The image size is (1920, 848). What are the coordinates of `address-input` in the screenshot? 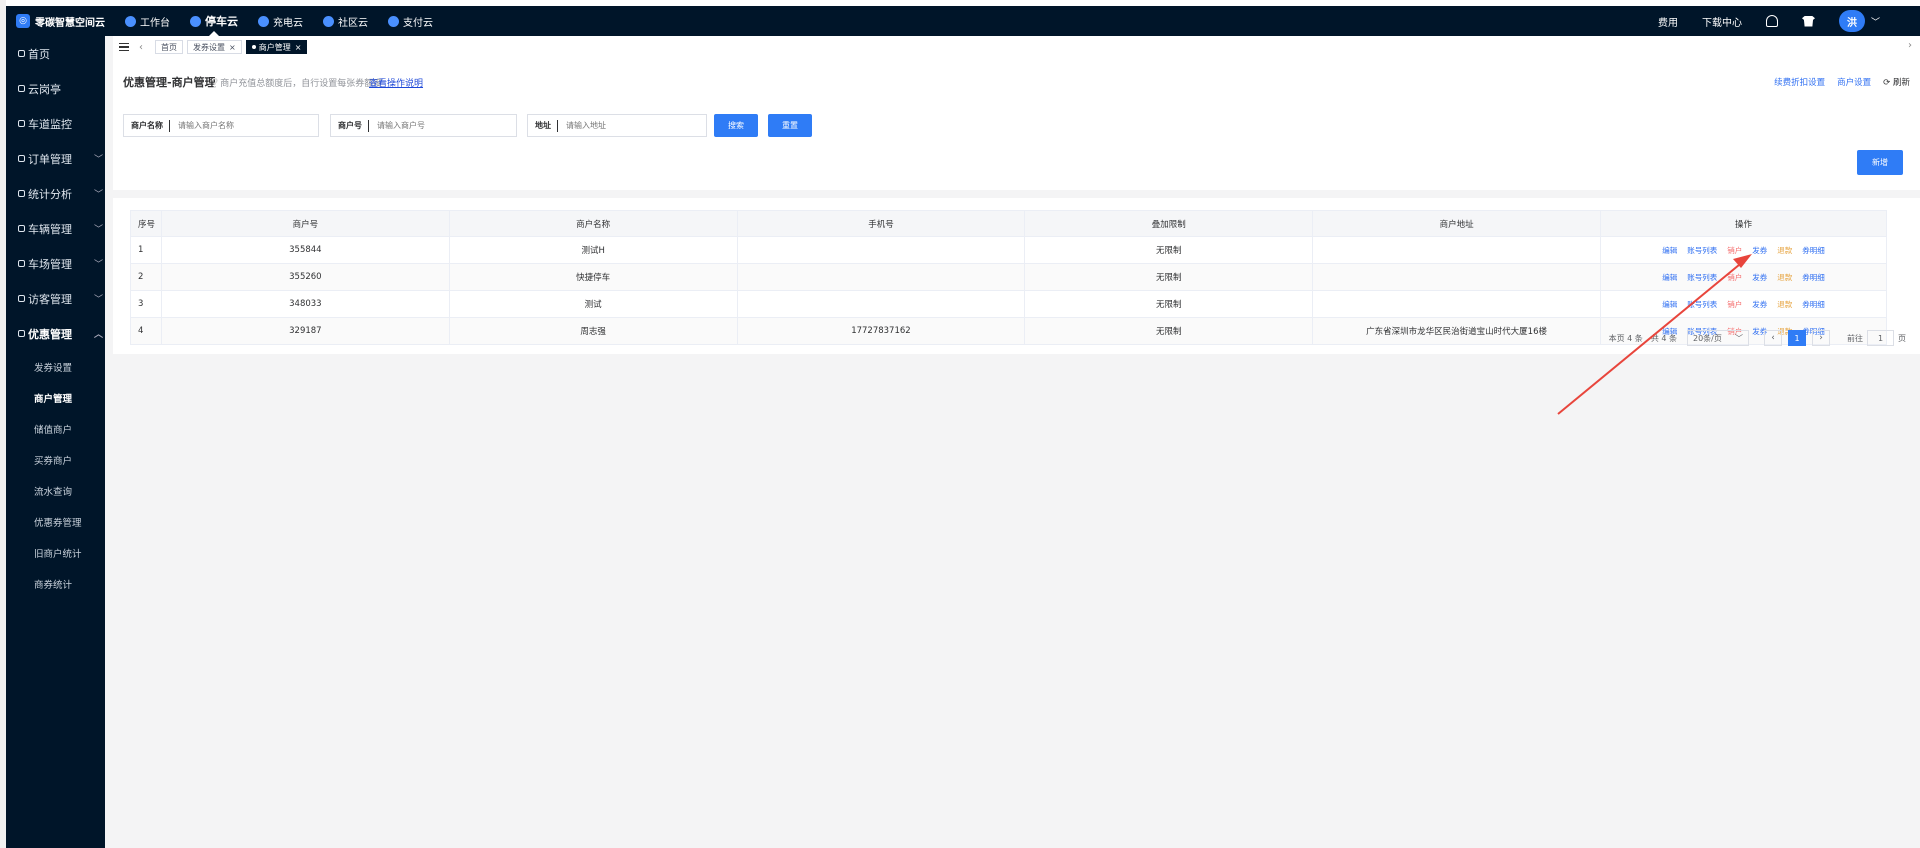 It's located at (632, 125).